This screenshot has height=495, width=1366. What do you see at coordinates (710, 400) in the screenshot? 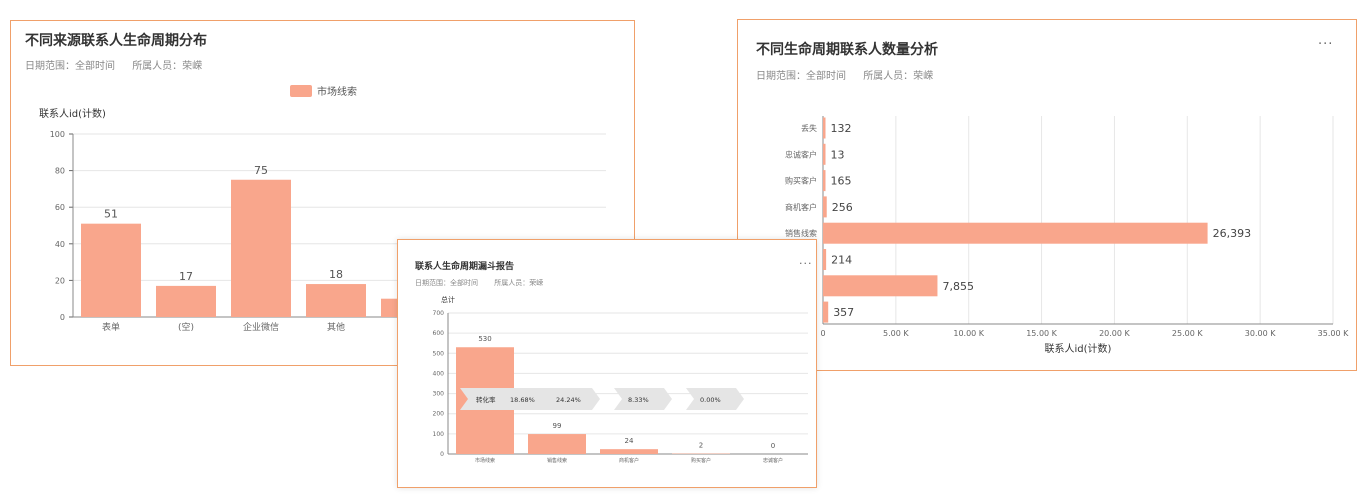
I see `conversion-rate: 0.00%` at bounding box center [710, 400].